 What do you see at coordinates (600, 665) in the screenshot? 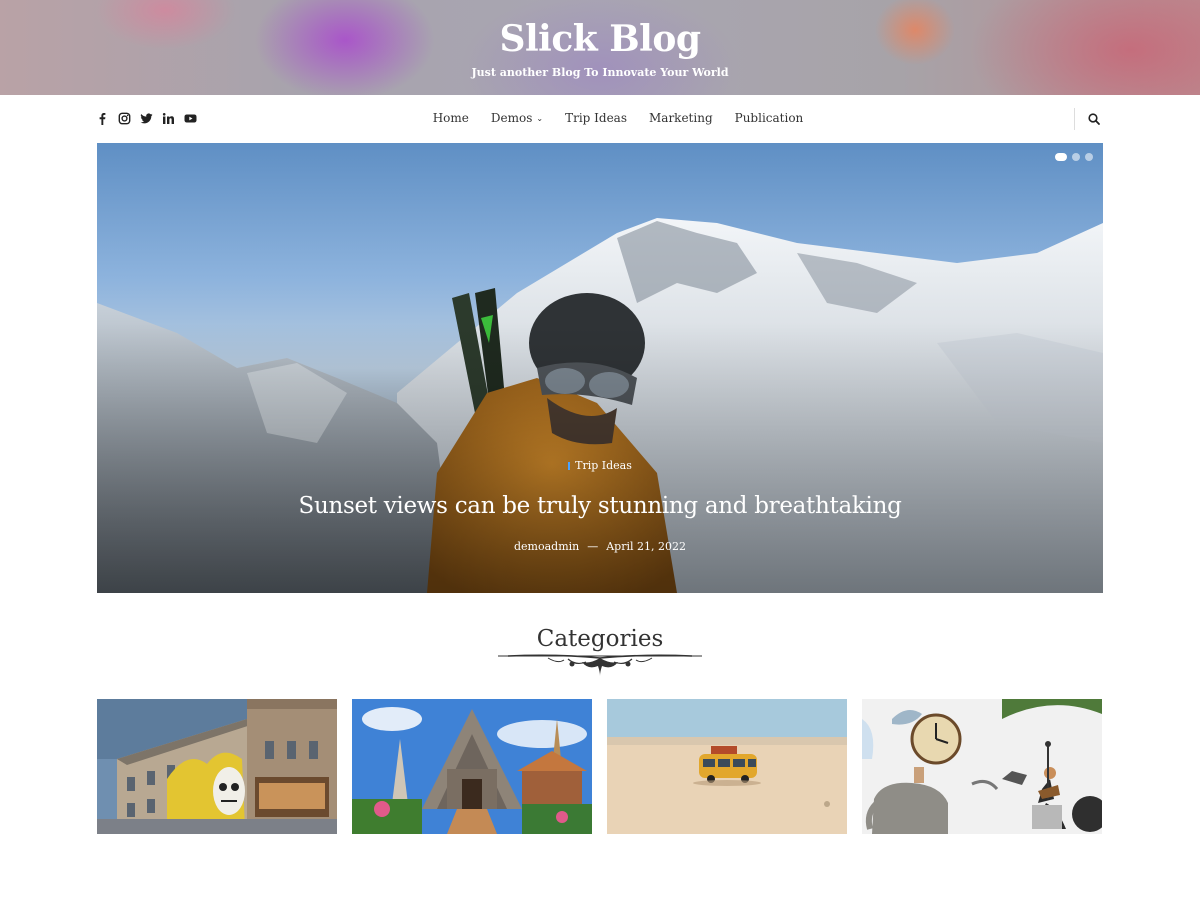
I see `ornament-divider-icon` at bounding box center [600, 665].